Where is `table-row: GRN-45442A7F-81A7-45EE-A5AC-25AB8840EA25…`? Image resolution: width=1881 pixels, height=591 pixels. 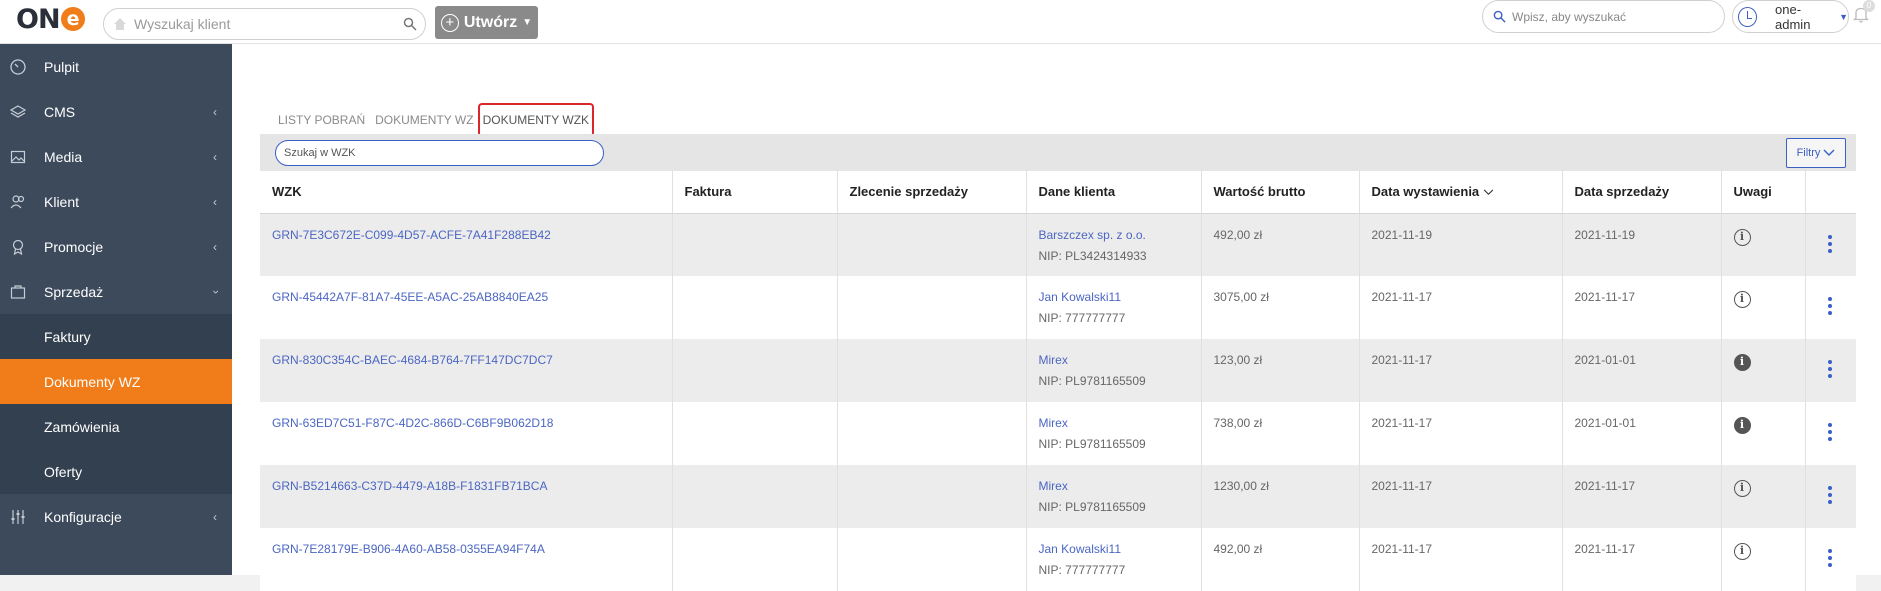
table-row: GRN-45442A7F-81A7-45EE-A5AC-25AB8840EA25… is located at coordinates (1058, 307).